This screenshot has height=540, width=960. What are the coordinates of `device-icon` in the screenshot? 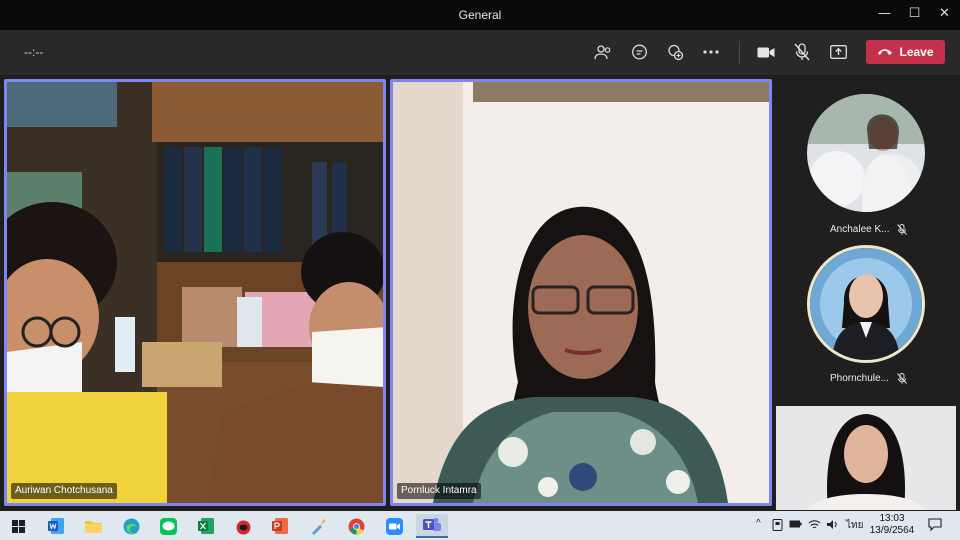 It's located at (777, 526).